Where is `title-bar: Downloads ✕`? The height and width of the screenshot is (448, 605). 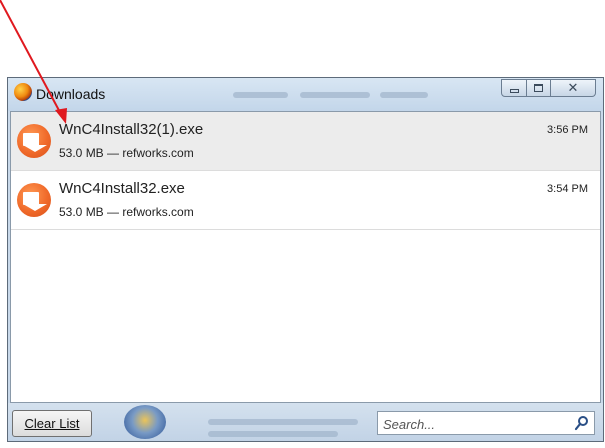
title-bar: Downloads ✕ is located at coordinates (305, 94).